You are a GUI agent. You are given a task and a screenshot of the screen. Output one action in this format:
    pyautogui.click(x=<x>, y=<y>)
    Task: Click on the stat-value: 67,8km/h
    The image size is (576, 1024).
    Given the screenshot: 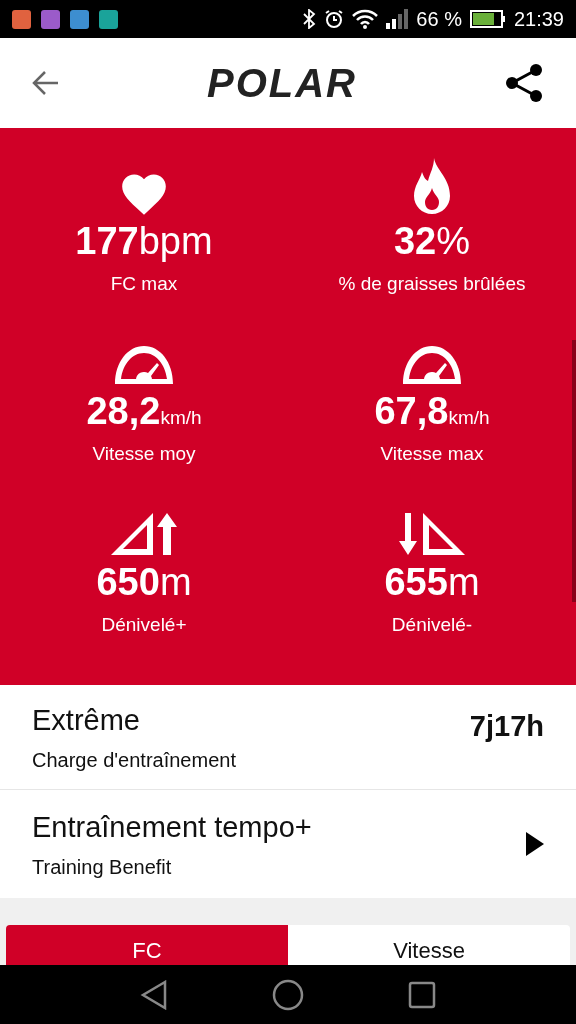 What is the action you would take?
    pyautogui.click(x=432, y=411)
    